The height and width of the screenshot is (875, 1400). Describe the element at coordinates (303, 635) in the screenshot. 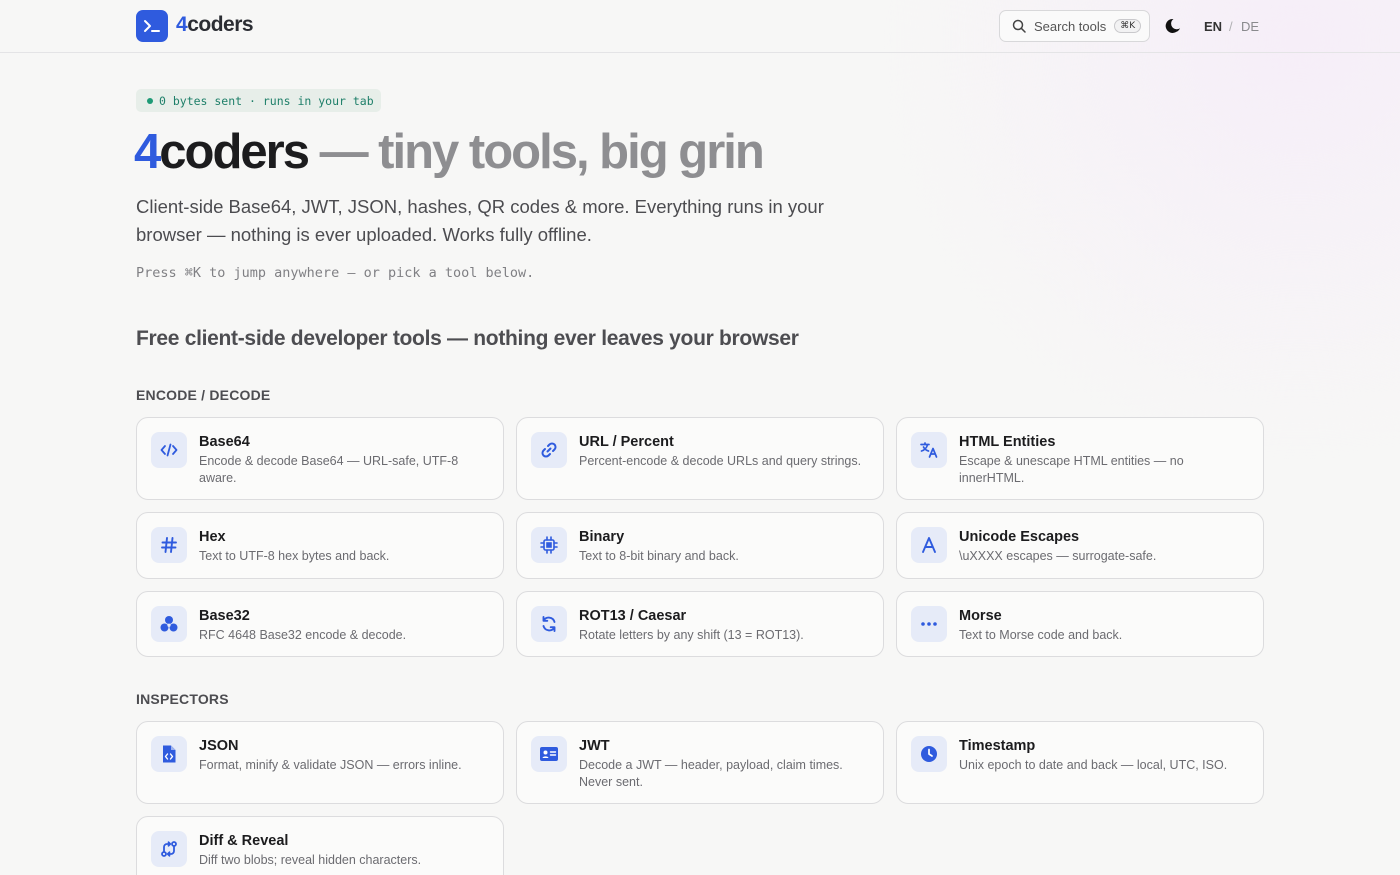

I see `tool-description: RFC 4648 Base32 encode & decode.` at that location.